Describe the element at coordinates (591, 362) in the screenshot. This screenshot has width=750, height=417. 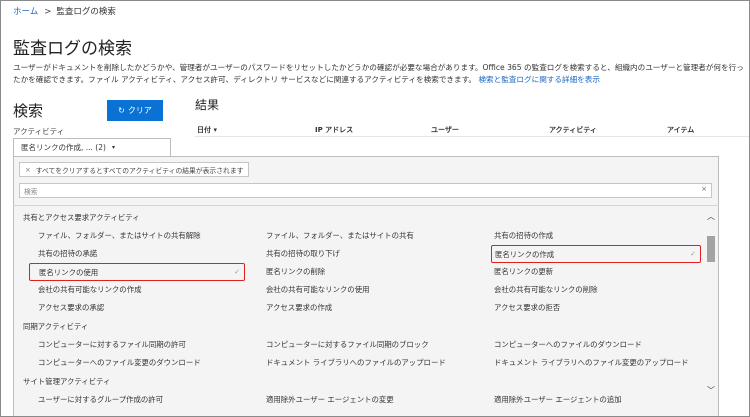
I see `activity-item: ドキュメント ライブラリへのファイル変更のアップロード` at that location.